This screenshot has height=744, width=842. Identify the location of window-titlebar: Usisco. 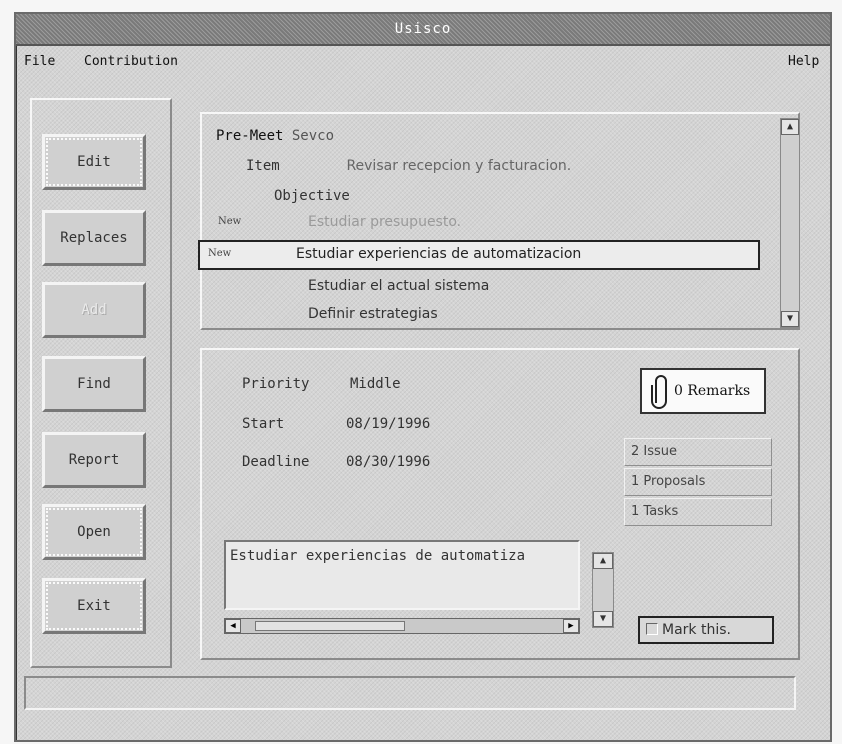
(423, 30).